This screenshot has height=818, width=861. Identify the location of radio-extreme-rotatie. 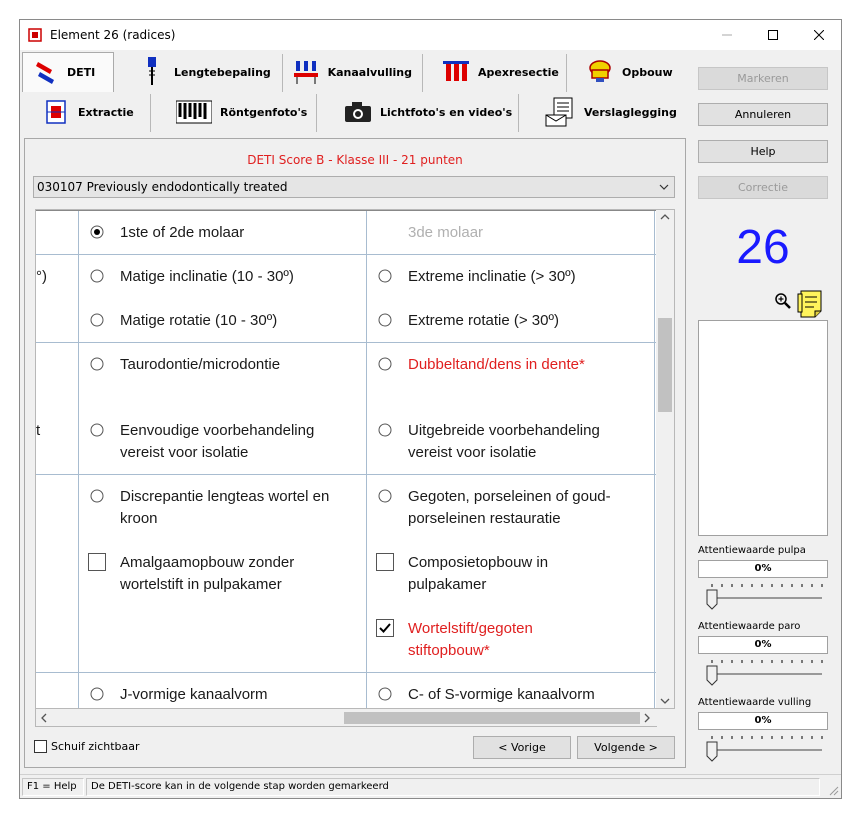
(385, 320).